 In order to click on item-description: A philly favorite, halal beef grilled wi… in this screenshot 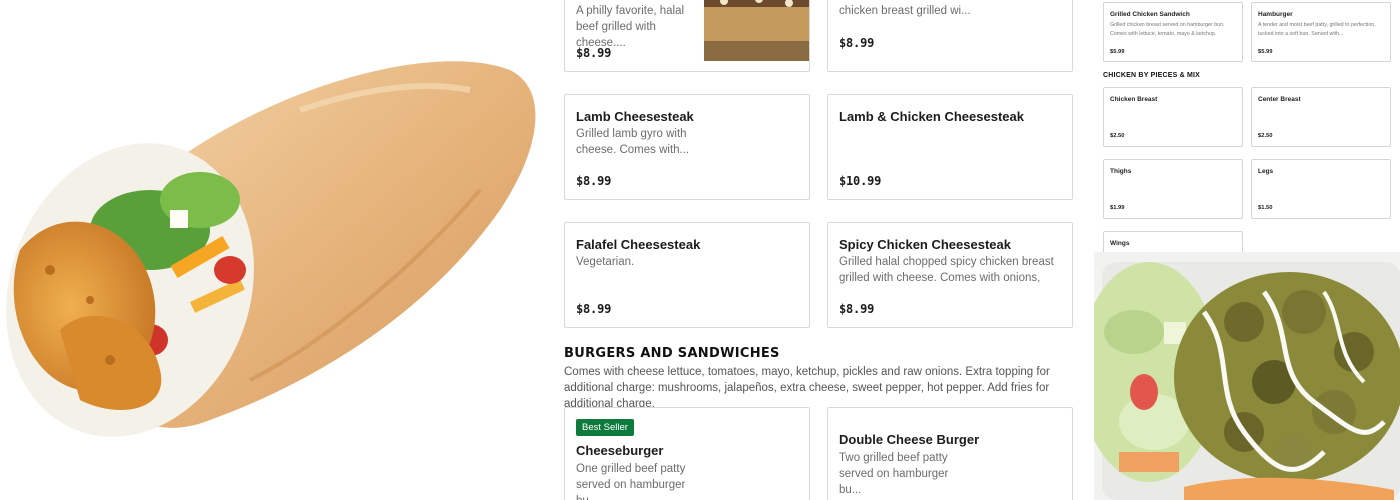, I will do `click(630, 27)`.